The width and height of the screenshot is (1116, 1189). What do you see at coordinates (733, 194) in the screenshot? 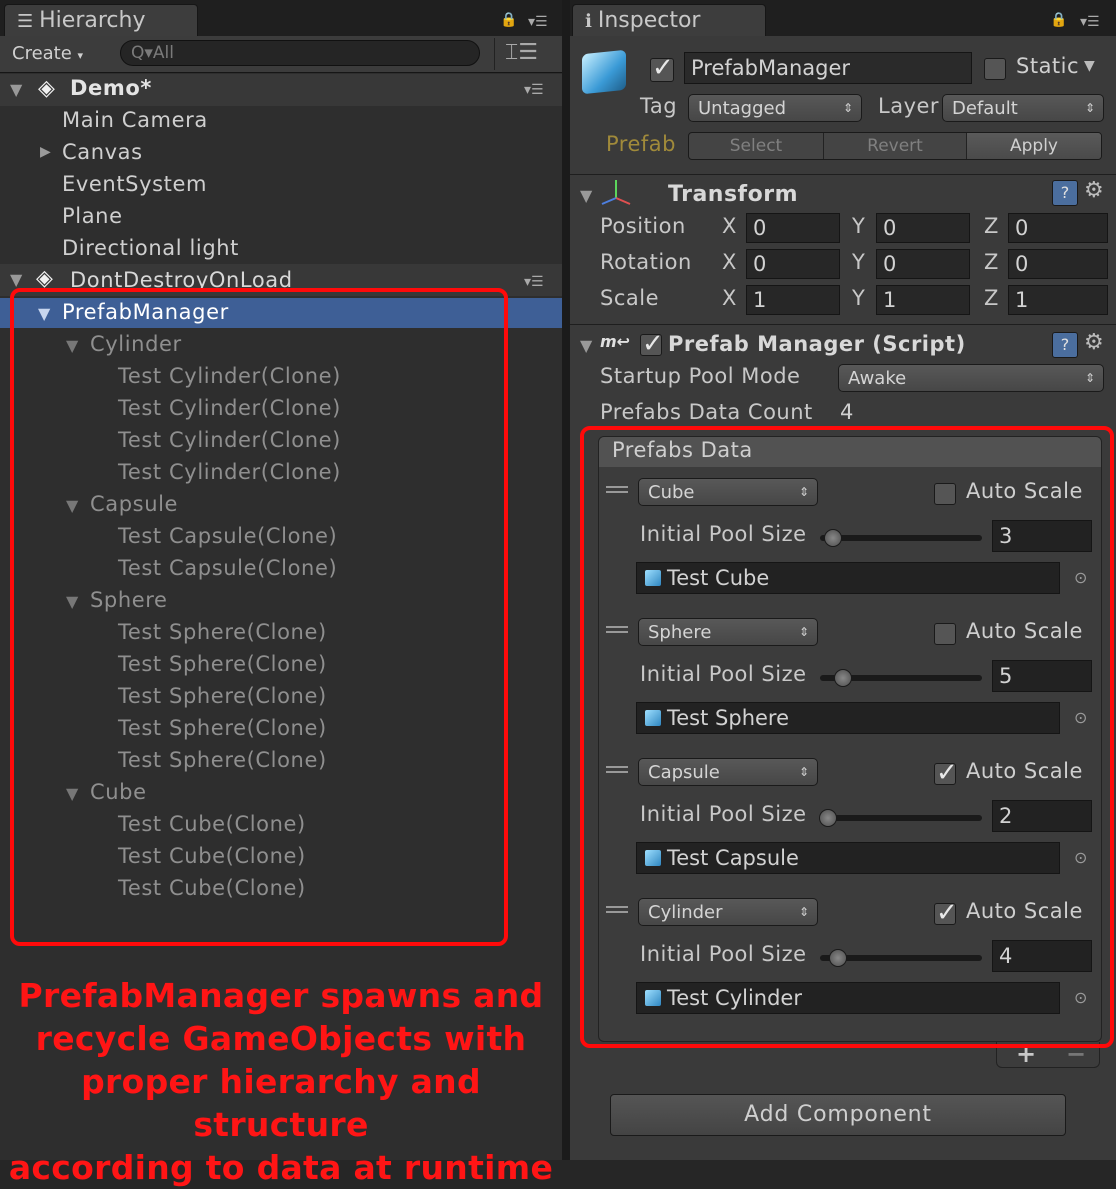
I see `transform-title: Transform` at bounding box center [733, 194].